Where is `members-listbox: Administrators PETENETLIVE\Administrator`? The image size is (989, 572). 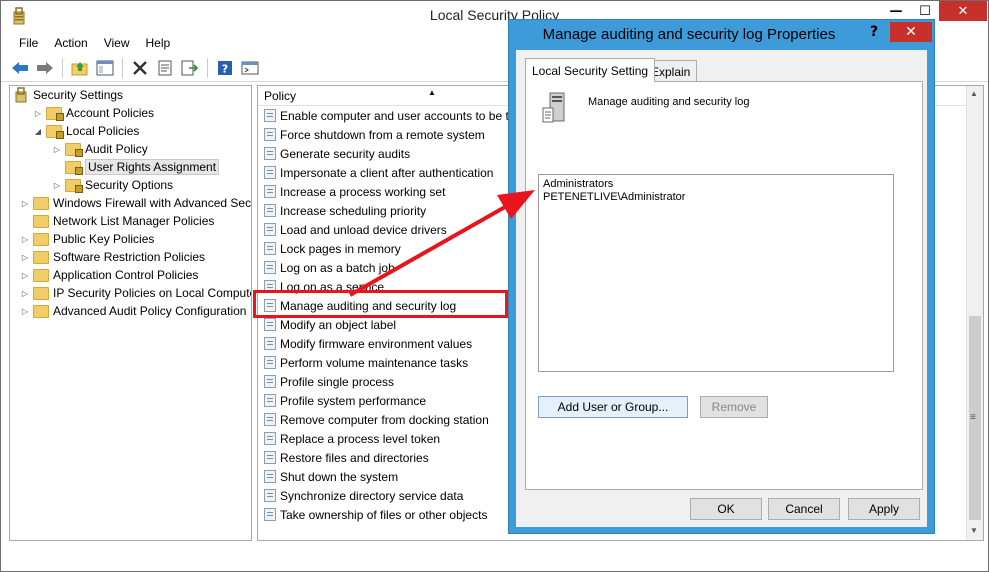 members-listbox: Administrators PETENETLIVE\Administrator is located at coordinates (716, 273).